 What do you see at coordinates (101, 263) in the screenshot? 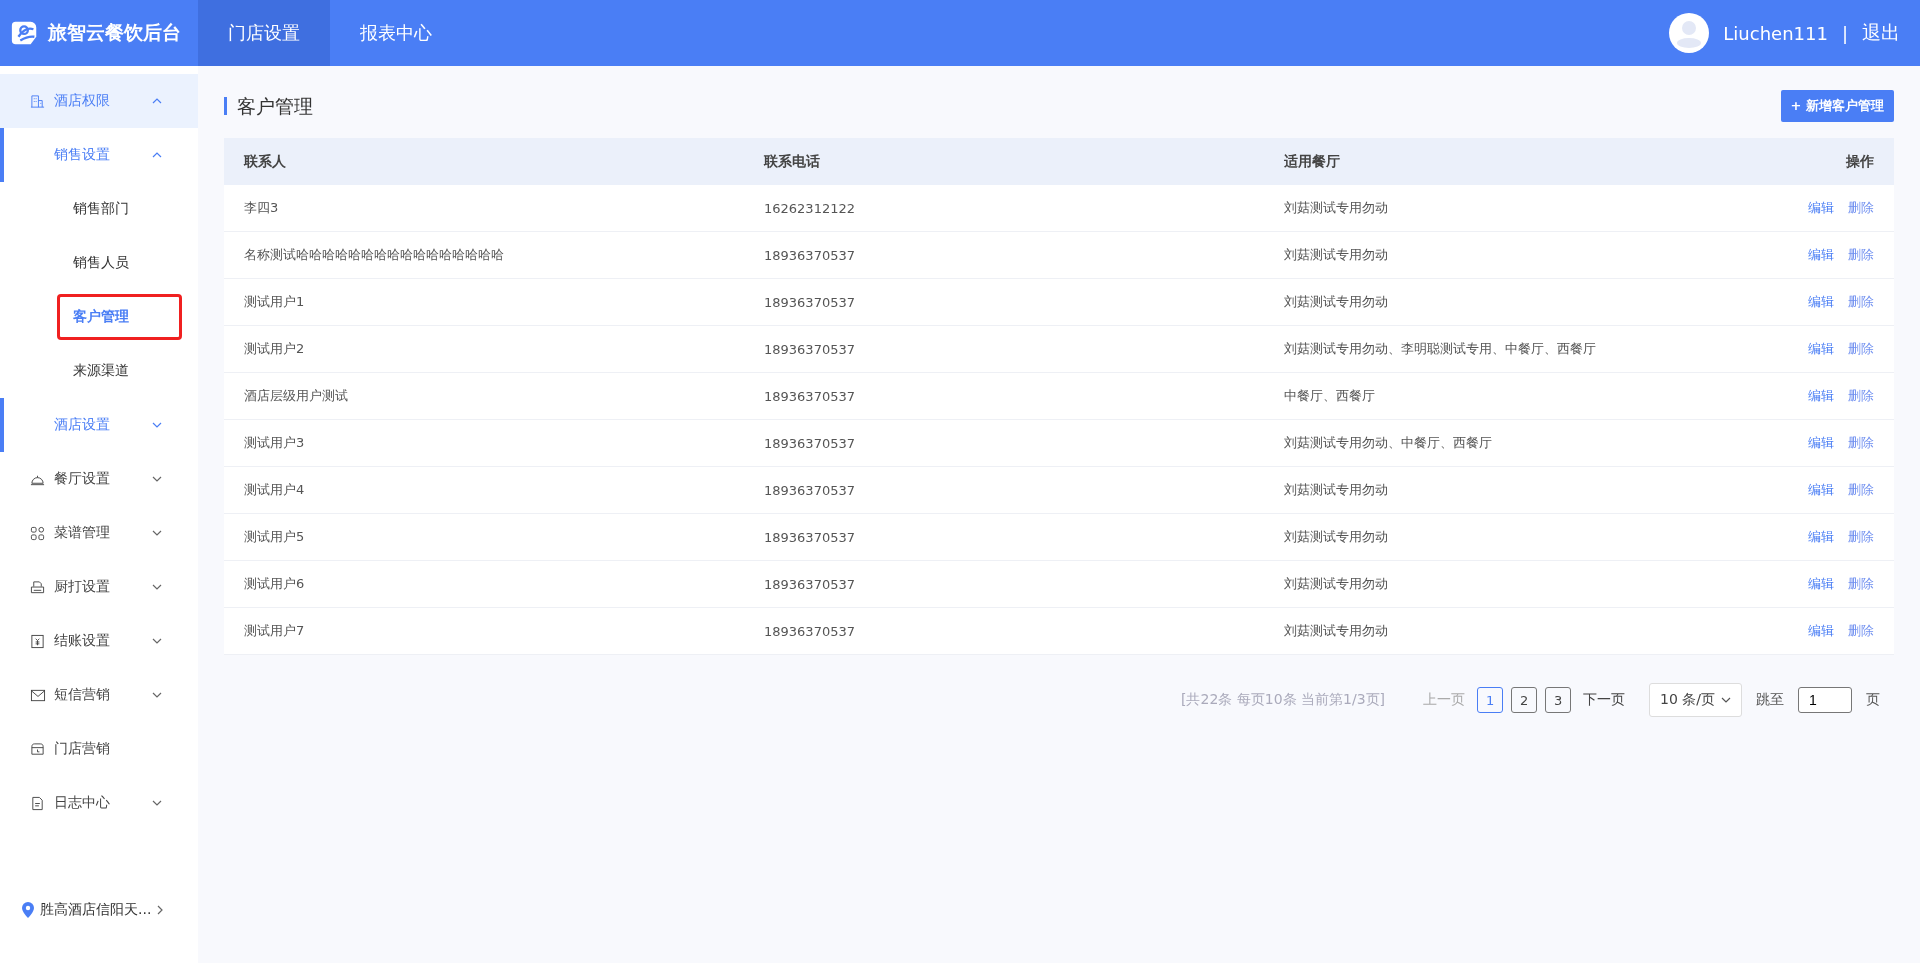
I see `menu-link: 销售人员` at bounding box center [101, 263].